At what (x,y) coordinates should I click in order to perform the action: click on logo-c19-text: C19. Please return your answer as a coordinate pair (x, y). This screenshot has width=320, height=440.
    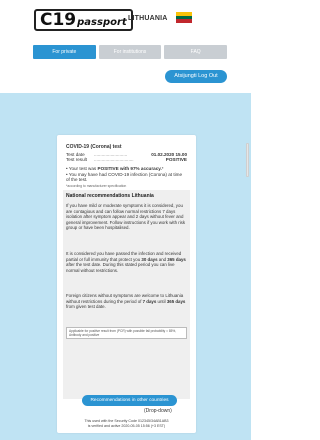
    Looking at the image, I should click on (58, 20).